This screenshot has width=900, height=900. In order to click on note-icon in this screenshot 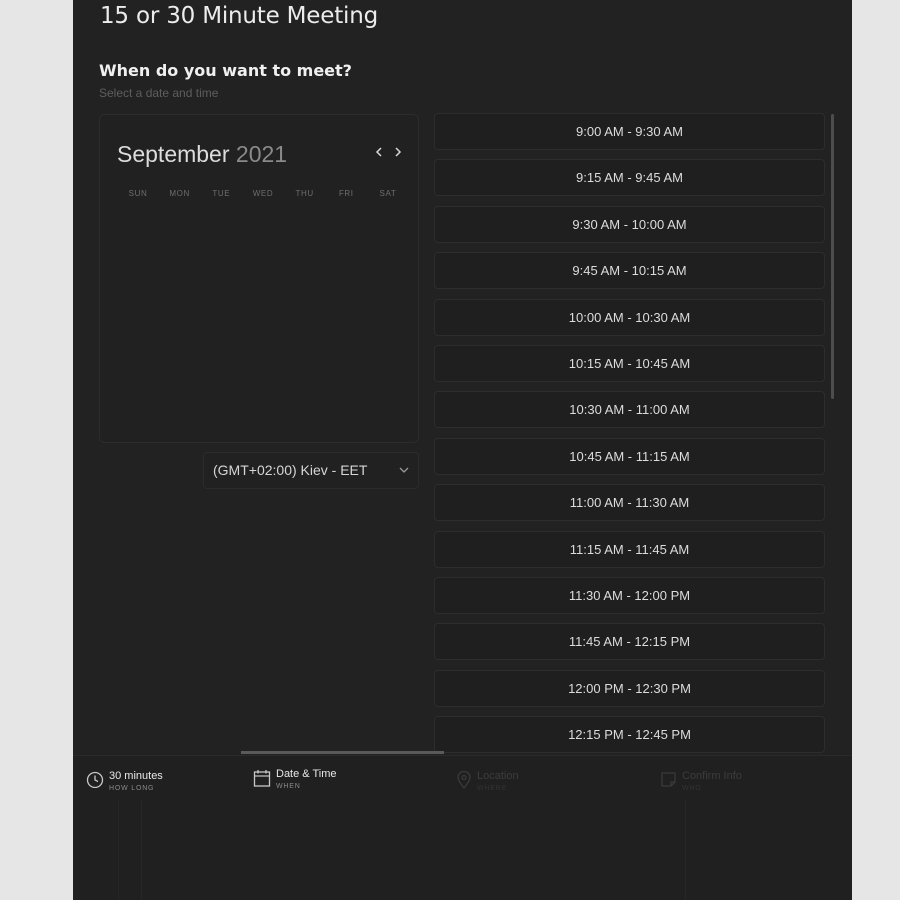, I will do `click(668, 779)`.